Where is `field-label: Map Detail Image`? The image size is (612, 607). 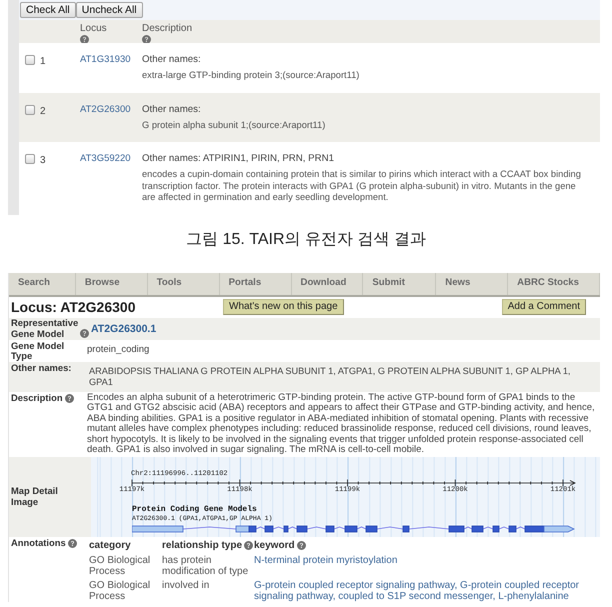 field-label: Map Detail Image is located at coordinates (35, 496).